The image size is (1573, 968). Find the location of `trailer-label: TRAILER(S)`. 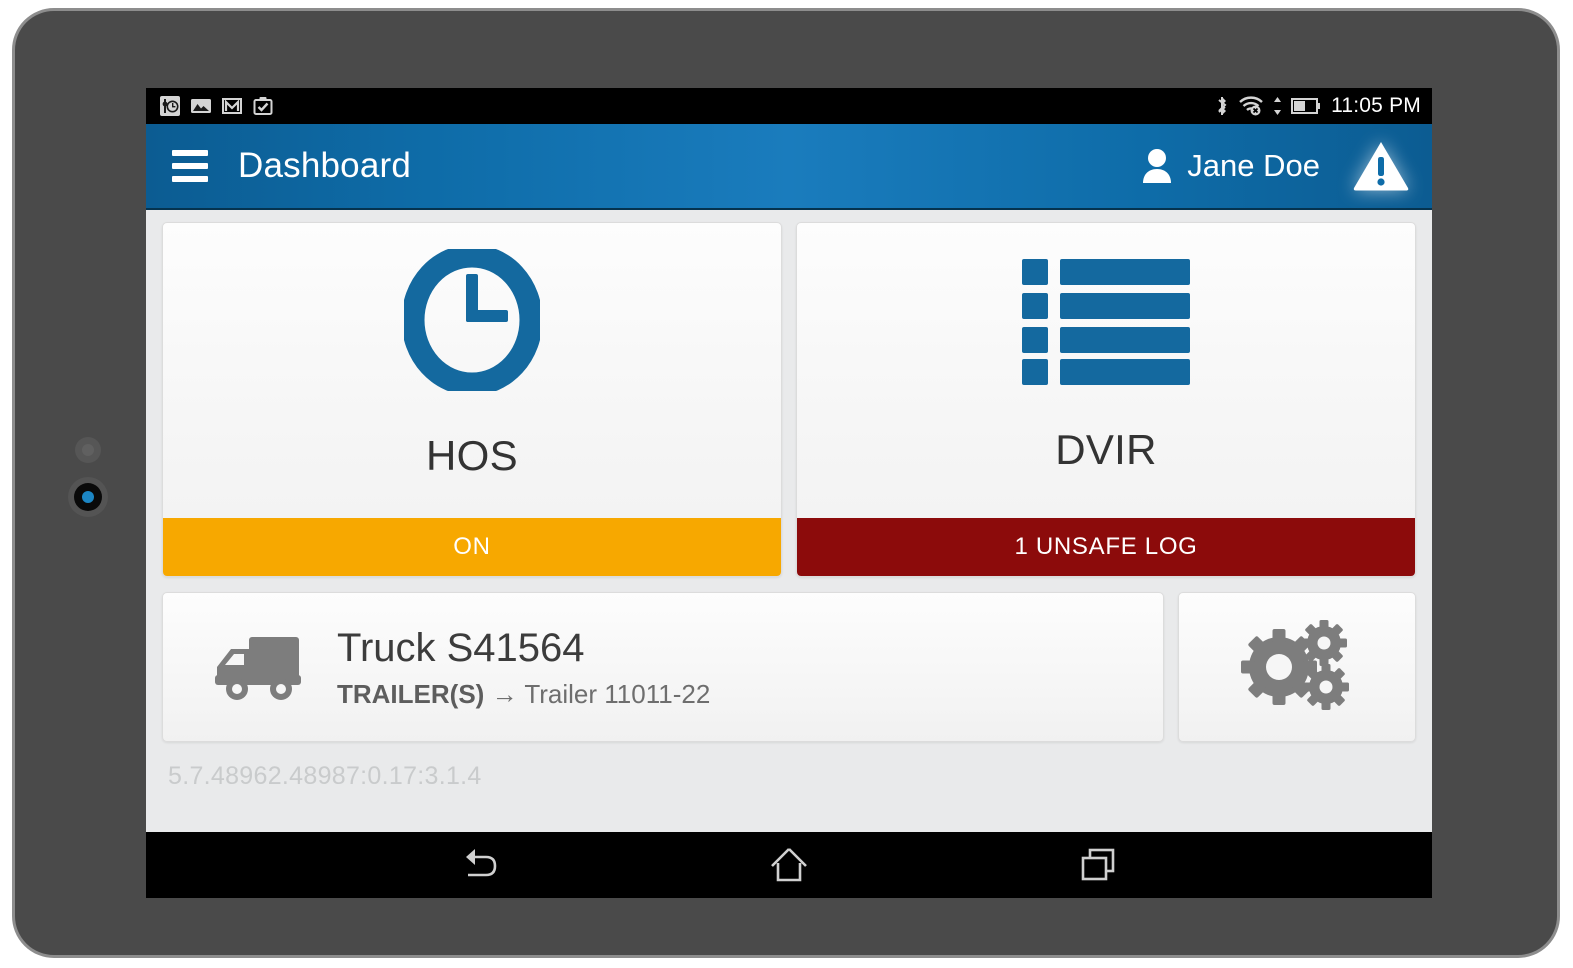

trailer-label: TRAILER(S) is located at coordinates (411, 693).